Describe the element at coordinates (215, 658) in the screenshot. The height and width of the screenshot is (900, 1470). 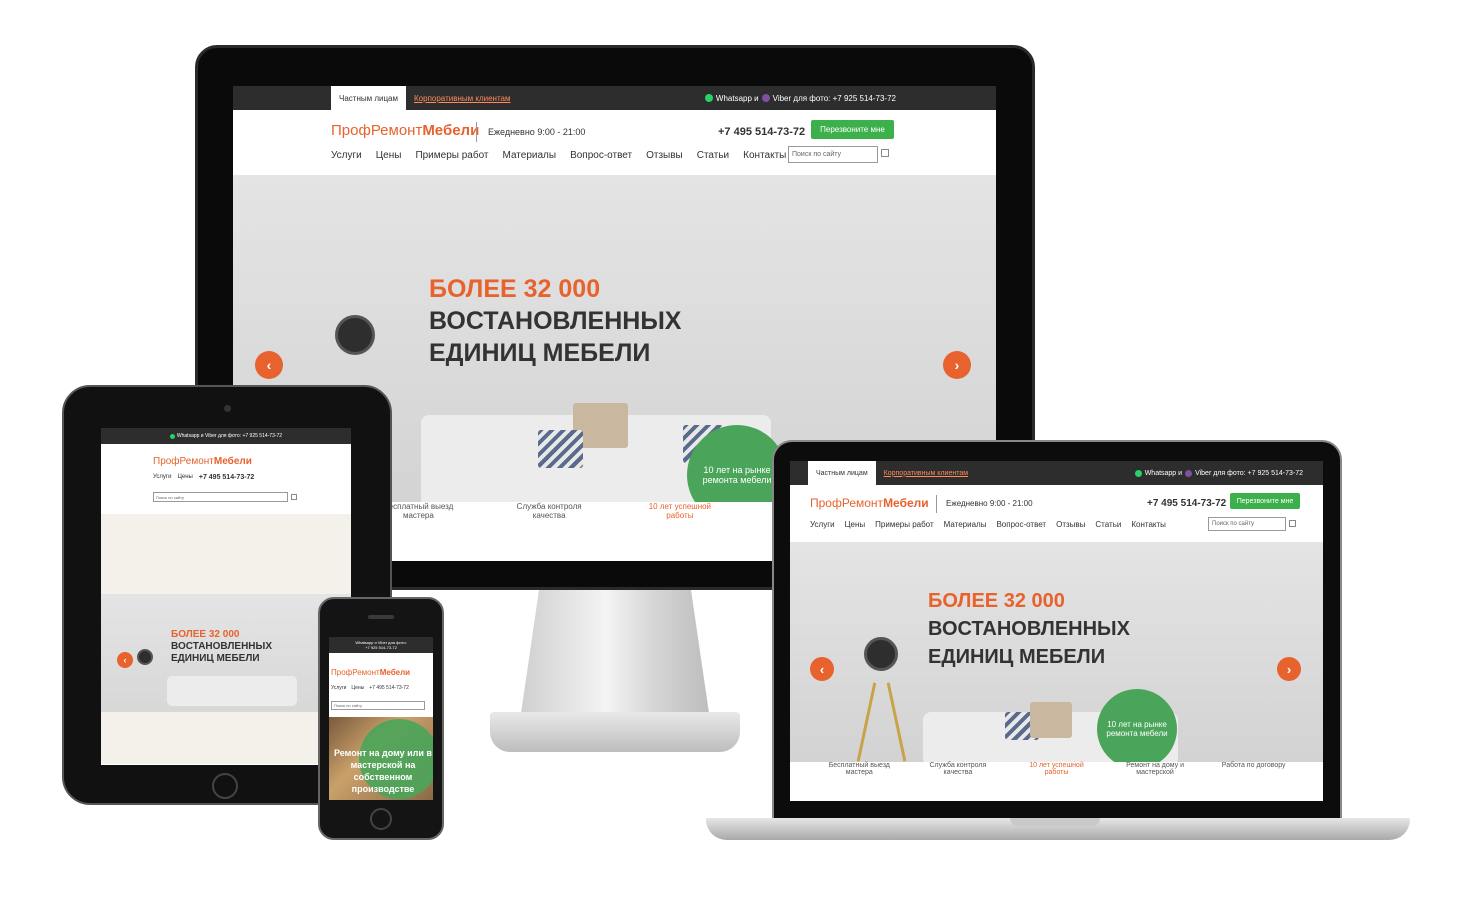
I see `hero-line-3: ЕДИНИЦ МЕБЕЛИ` at that location.